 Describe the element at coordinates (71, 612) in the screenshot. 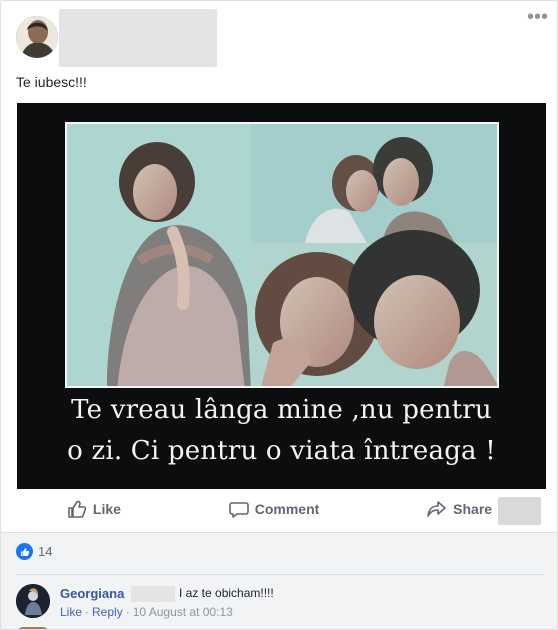

I see `comment-like-link: Like` at that location.